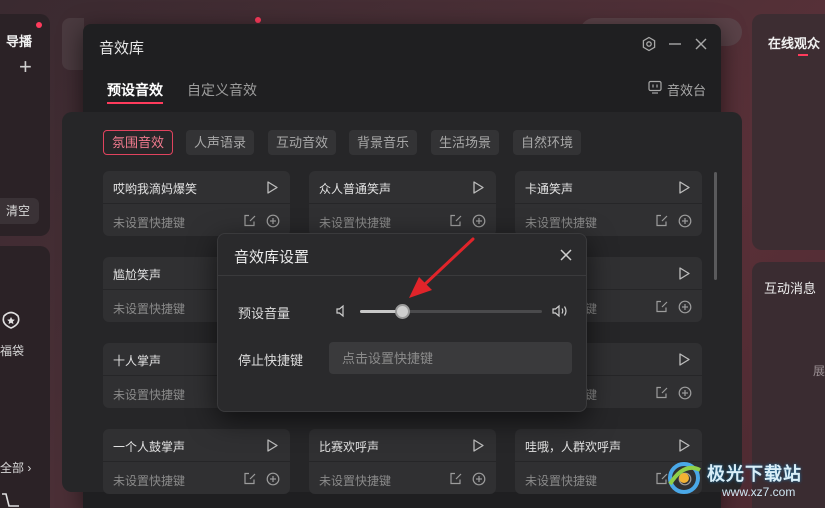 The width and height of the screenshot is (825, 508). I want to click on stop-hotkey-label: 停止快捷键, so click(271, 360).